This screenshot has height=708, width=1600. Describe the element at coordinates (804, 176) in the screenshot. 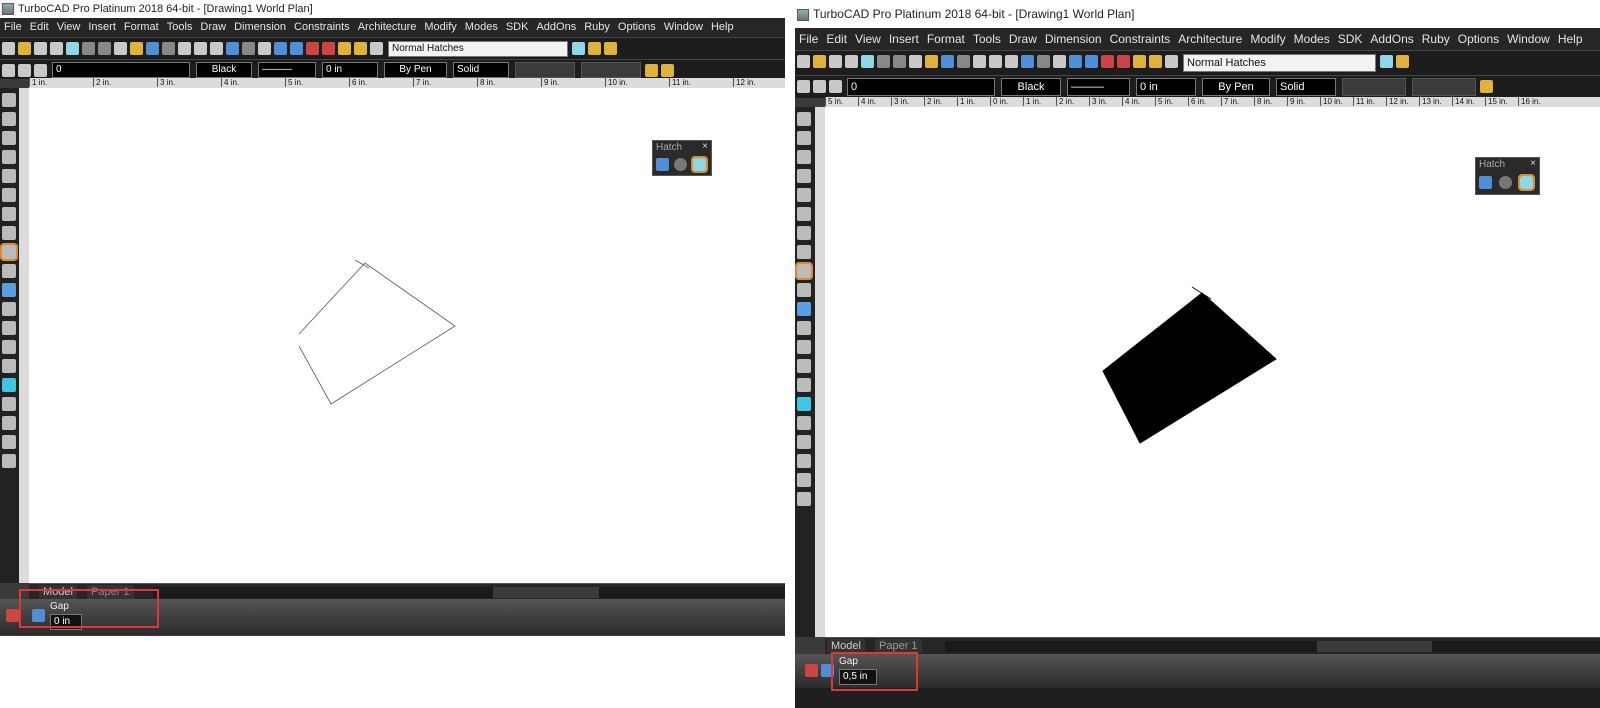

I see `polyline-tool-icon` at that location.